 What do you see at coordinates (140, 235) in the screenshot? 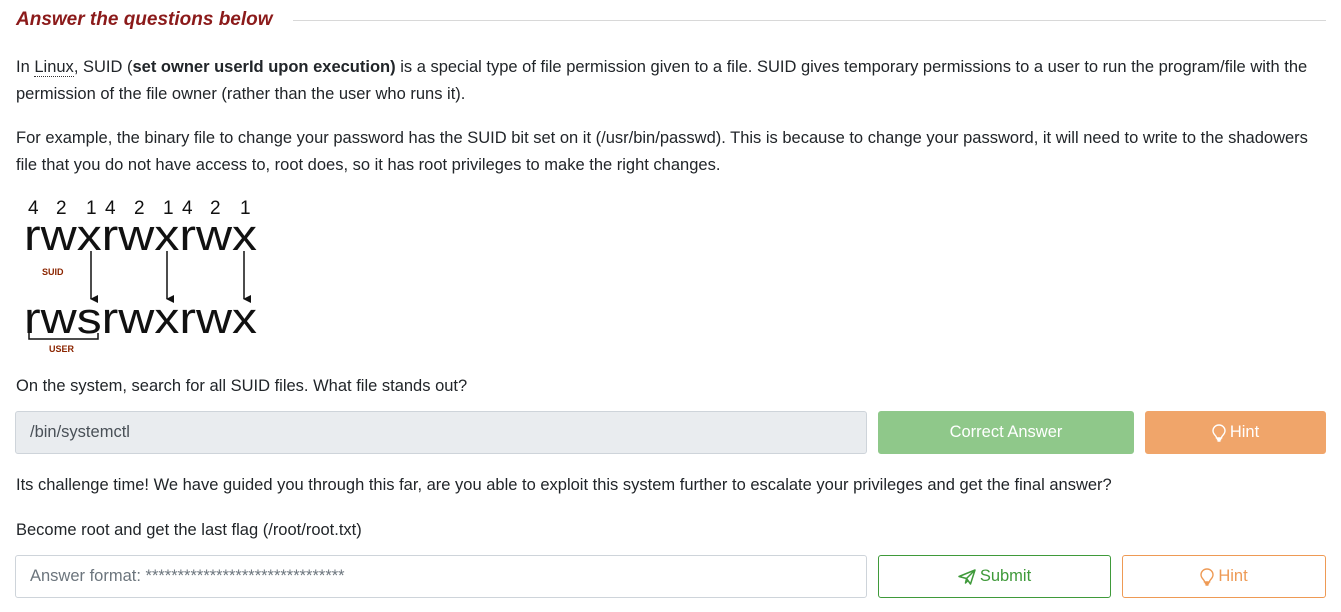
I see `top-permissions: rwxrwxrwx` at bounding box center [140, 235].